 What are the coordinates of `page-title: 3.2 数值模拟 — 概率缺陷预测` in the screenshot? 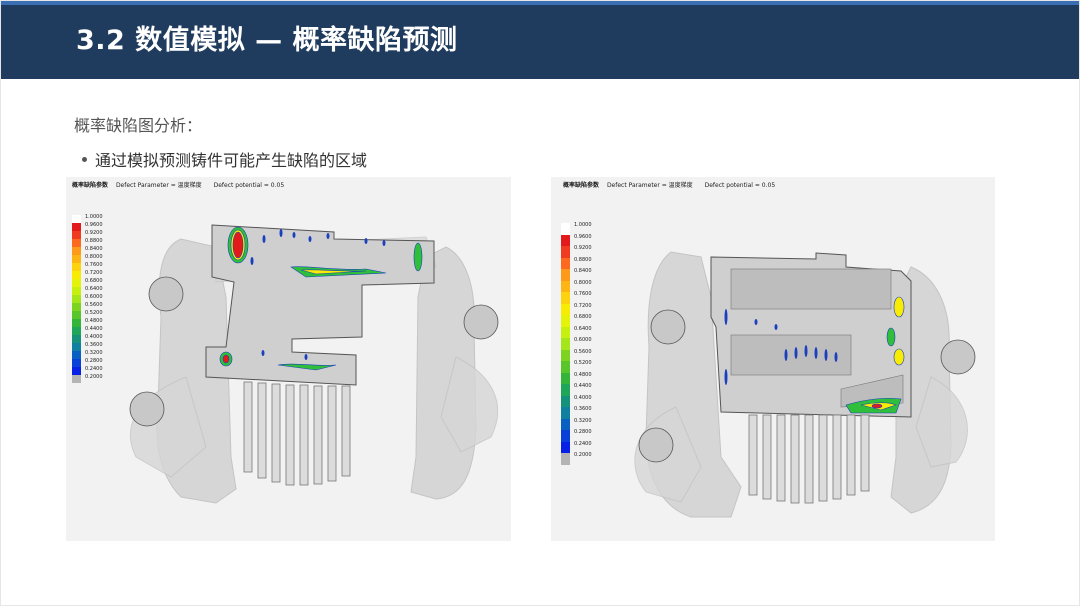 It's located at (267, 40).